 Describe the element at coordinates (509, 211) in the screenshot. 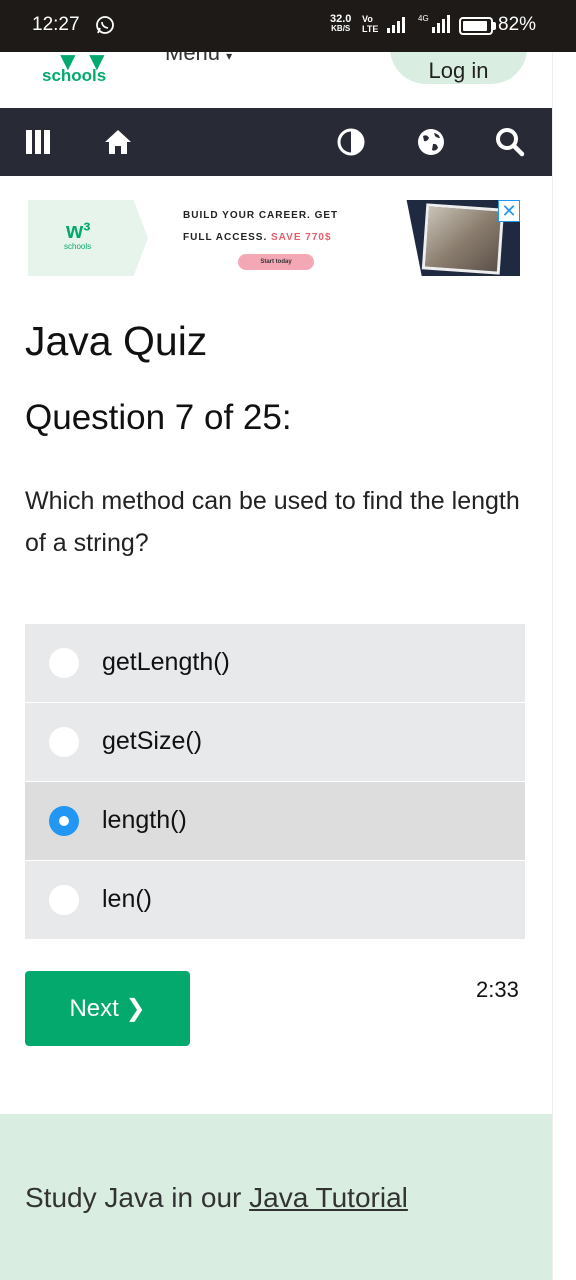

I see `close-icon: ✕` at that location.